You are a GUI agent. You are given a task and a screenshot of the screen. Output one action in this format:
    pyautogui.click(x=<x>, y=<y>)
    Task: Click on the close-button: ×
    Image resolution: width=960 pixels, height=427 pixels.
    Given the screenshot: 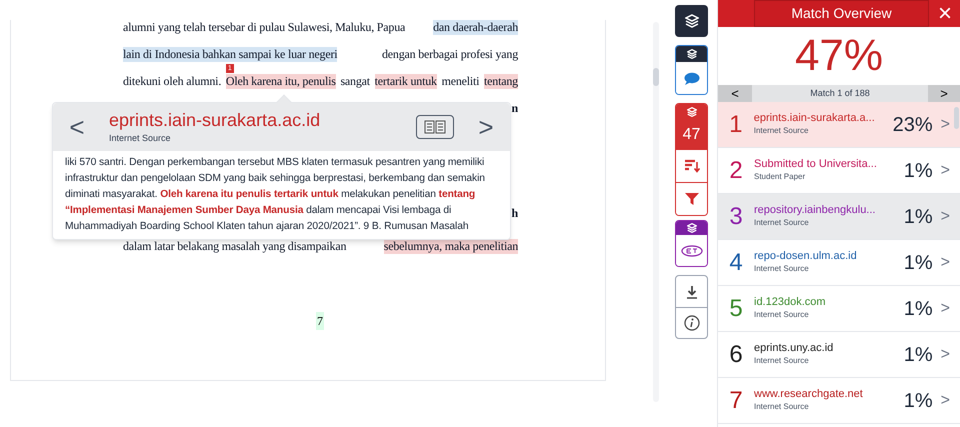 What is the action you would take?
    pyautogui.click(x=945, y=14)
    